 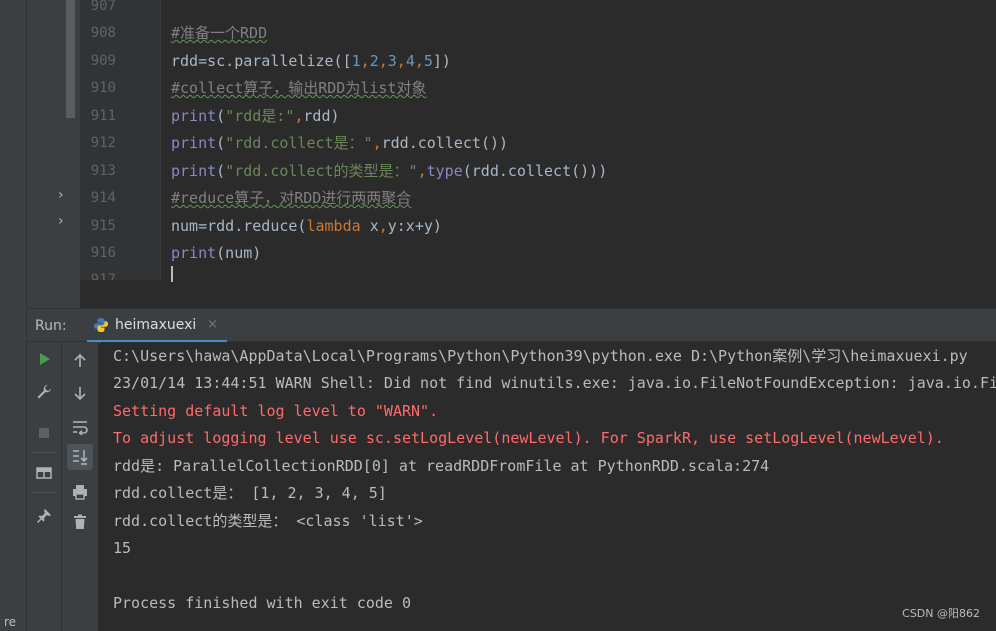 What do you see at coordinates (374, 226) in the screenshot?
I see `code-param: x` at bounding box center [374, 226].